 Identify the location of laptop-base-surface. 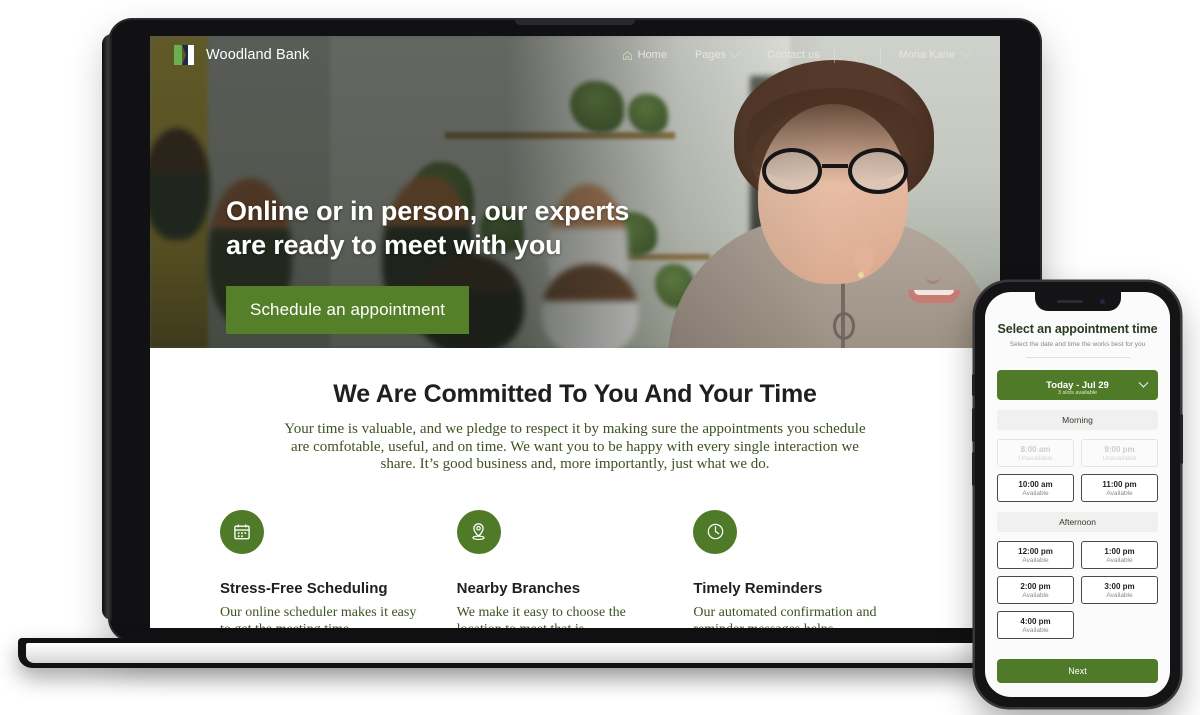
(570, 653).